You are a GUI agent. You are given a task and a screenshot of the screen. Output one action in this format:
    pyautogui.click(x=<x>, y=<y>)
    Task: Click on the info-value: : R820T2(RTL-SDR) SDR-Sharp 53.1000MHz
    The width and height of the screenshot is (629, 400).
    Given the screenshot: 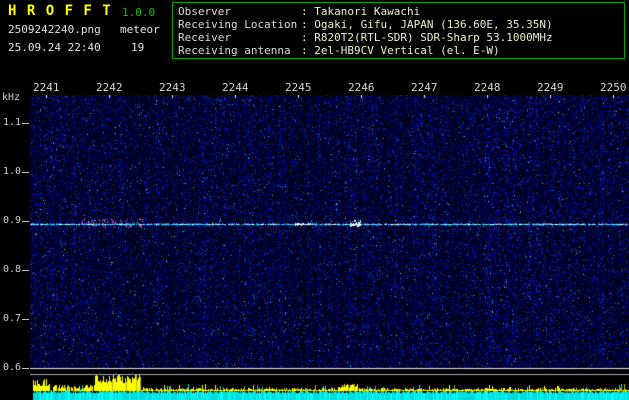 What is the action you would take?
    pyautogui.click(x=427, y=37)
    